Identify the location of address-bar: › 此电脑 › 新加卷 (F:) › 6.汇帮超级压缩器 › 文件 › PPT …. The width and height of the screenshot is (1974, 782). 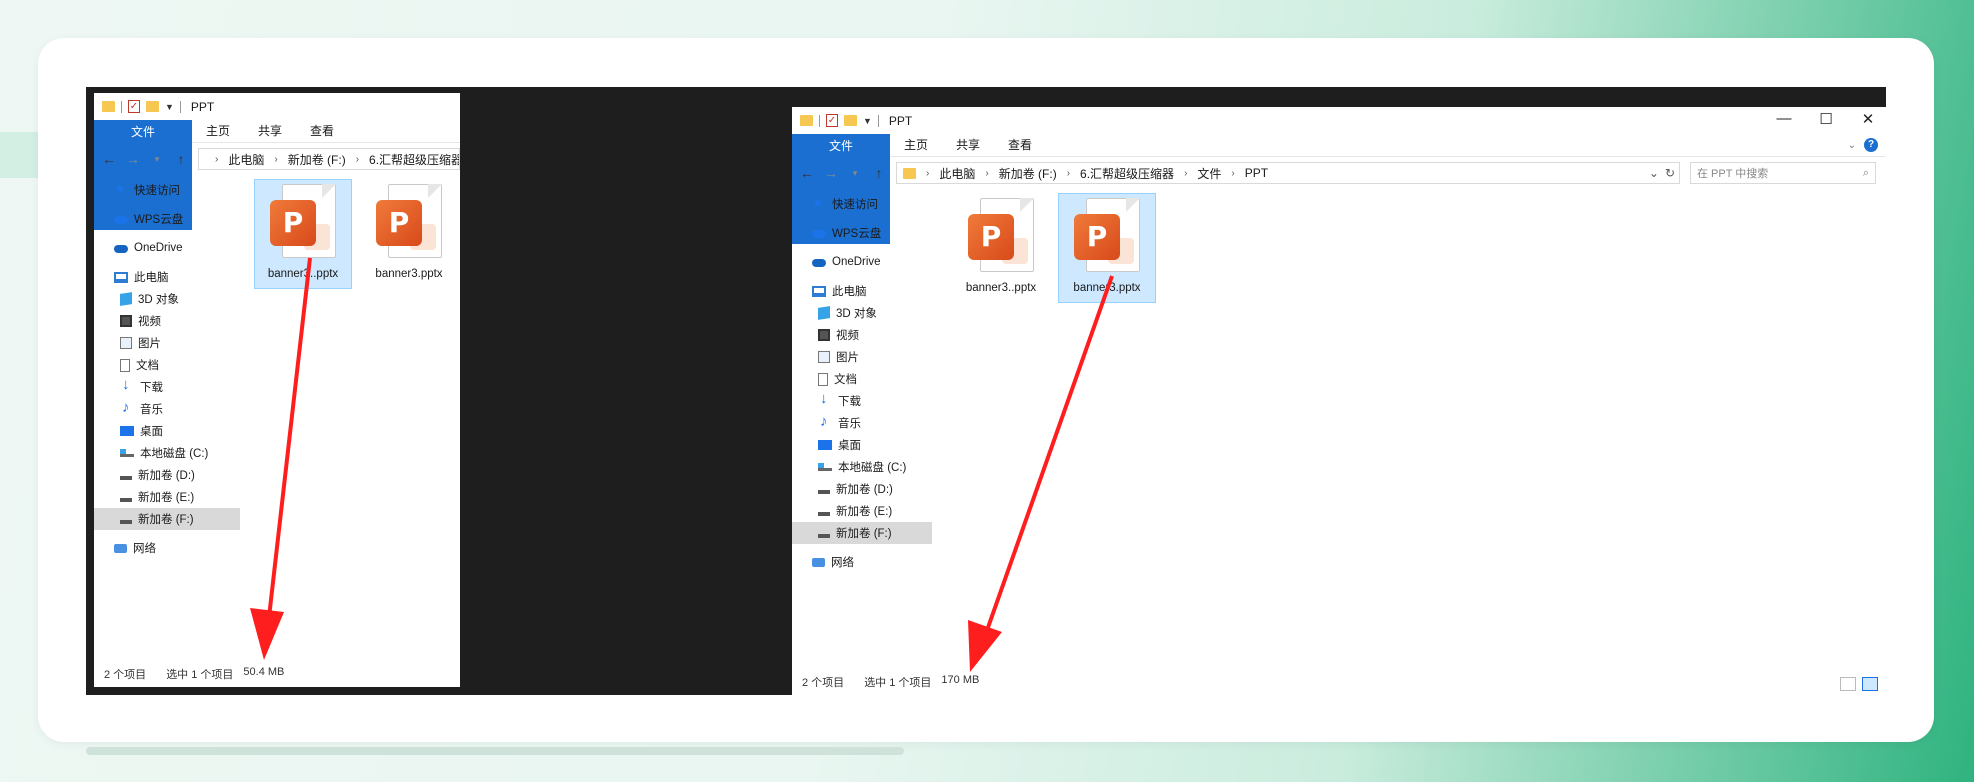
(1288, 173).